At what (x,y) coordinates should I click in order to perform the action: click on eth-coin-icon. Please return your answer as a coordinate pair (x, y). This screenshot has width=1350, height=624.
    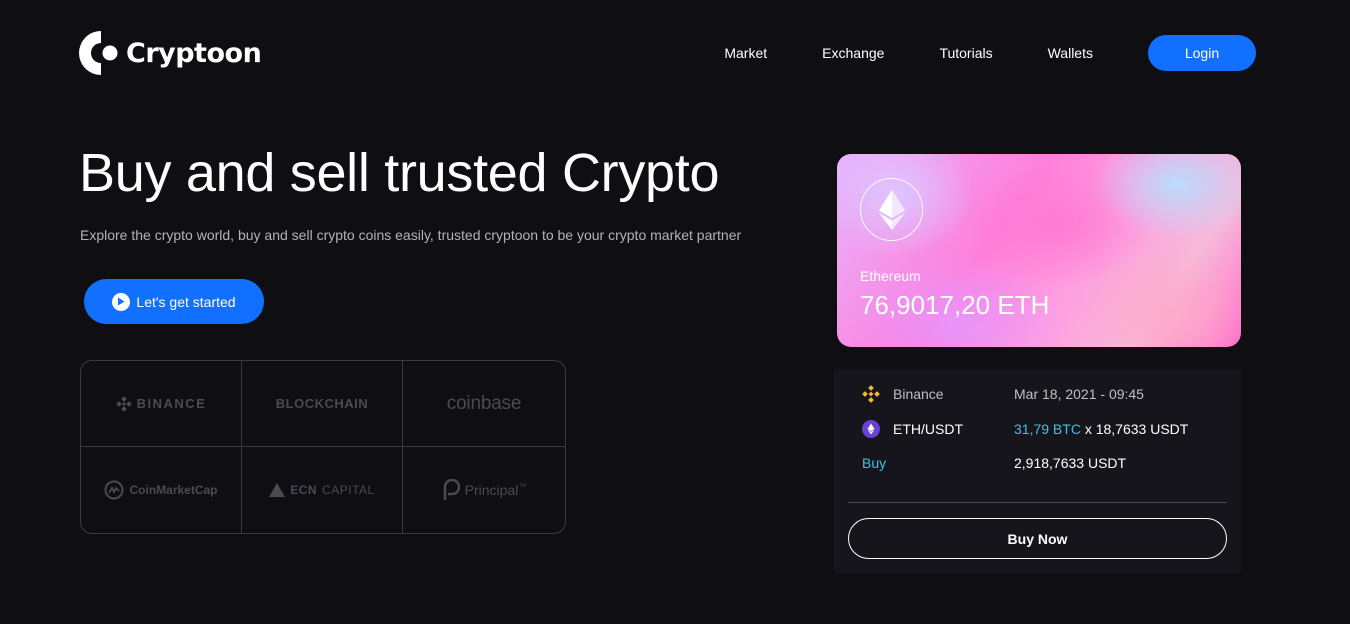
    Looking at the image, I should click on (871, 429).